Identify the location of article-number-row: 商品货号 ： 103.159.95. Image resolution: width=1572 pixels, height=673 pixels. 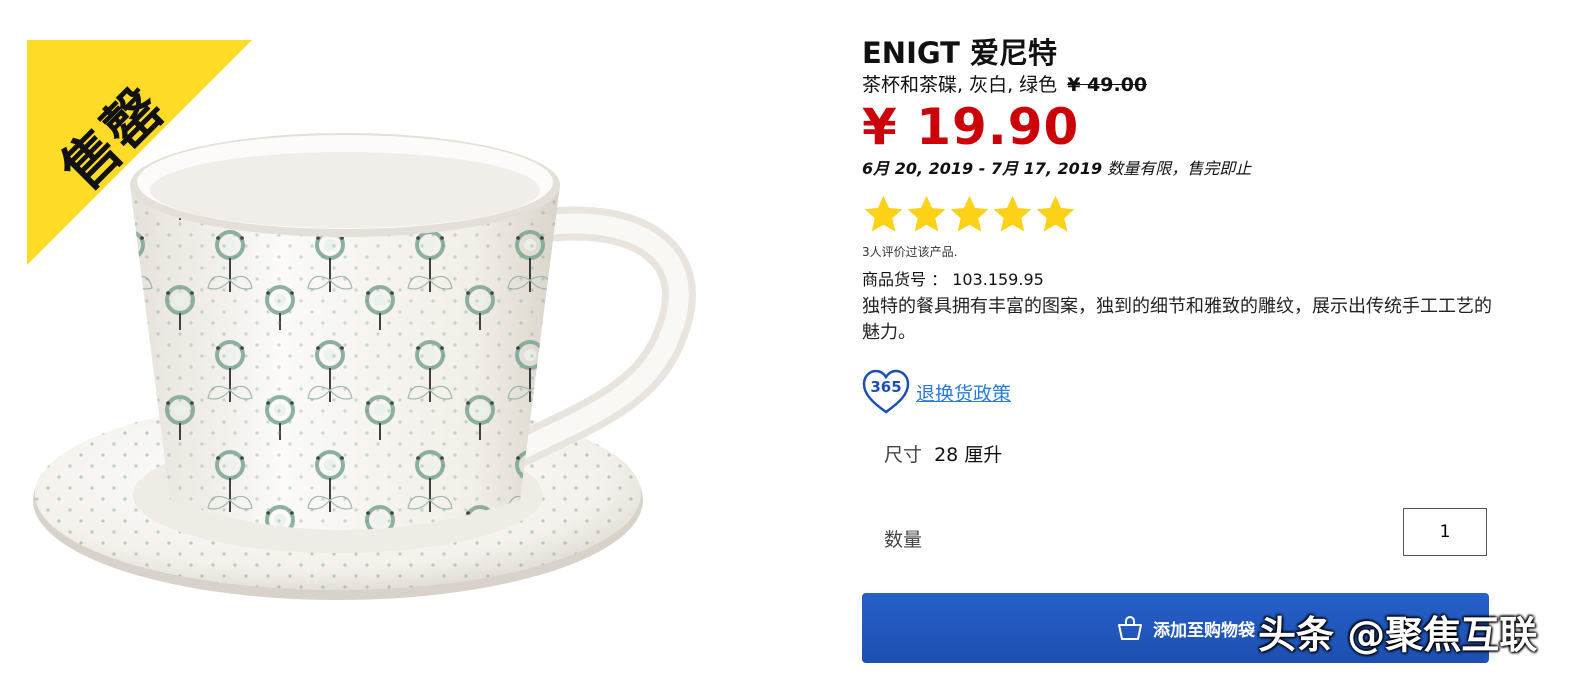
(953, 278).